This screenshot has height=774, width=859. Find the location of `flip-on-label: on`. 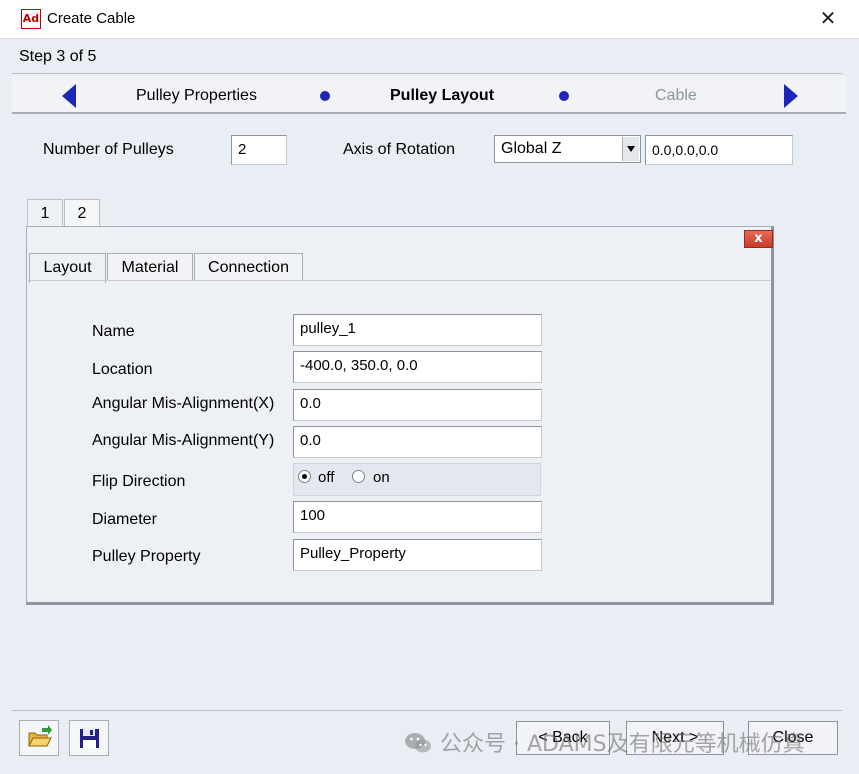

flip-on-label: on is located at coordinates (381, 477).